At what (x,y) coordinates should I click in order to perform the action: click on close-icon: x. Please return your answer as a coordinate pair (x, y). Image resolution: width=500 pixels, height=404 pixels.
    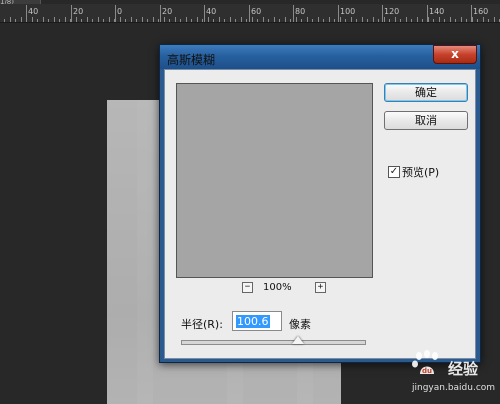
    Looking at the image, I should click on (455, 54).